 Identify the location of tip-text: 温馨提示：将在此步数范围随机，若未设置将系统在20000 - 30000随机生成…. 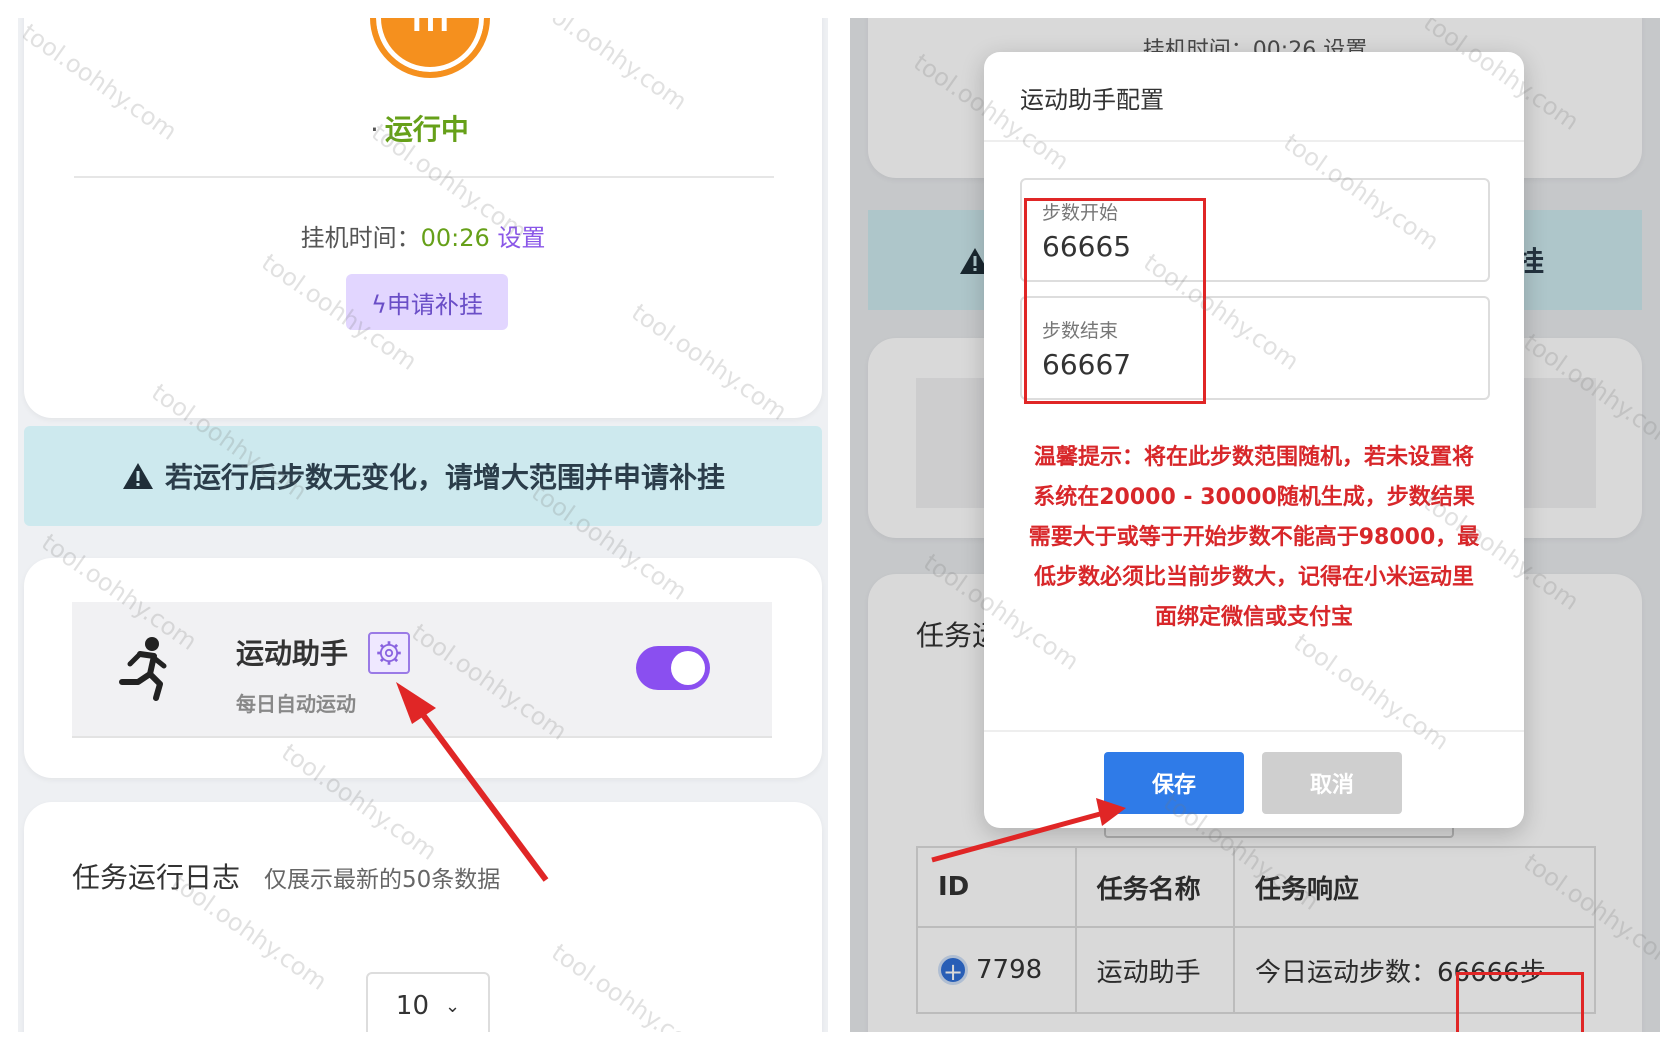
(1254, 537).